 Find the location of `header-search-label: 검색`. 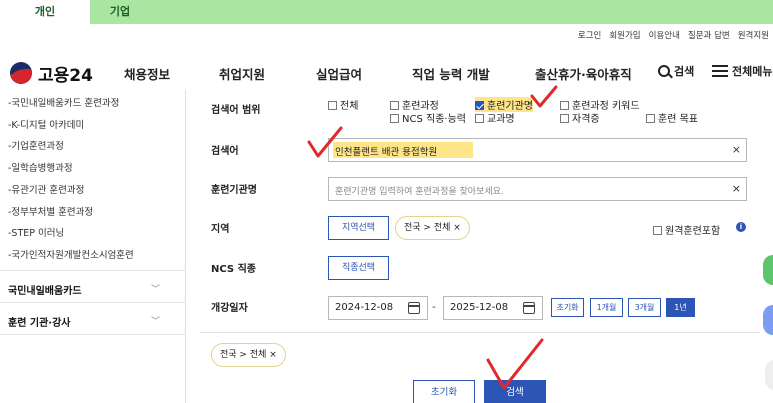

header-search-label: 검색 is located at coordinates (684, 71).